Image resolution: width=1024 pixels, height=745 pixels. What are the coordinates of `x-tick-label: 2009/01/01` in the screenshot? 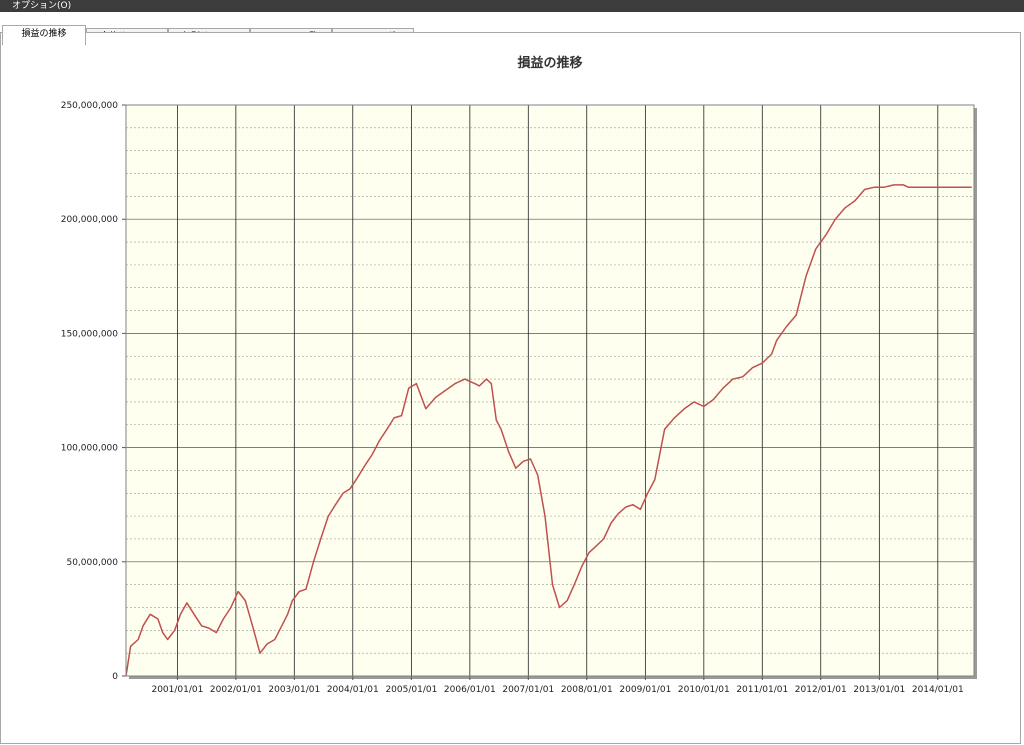 It's located at (645, 690).